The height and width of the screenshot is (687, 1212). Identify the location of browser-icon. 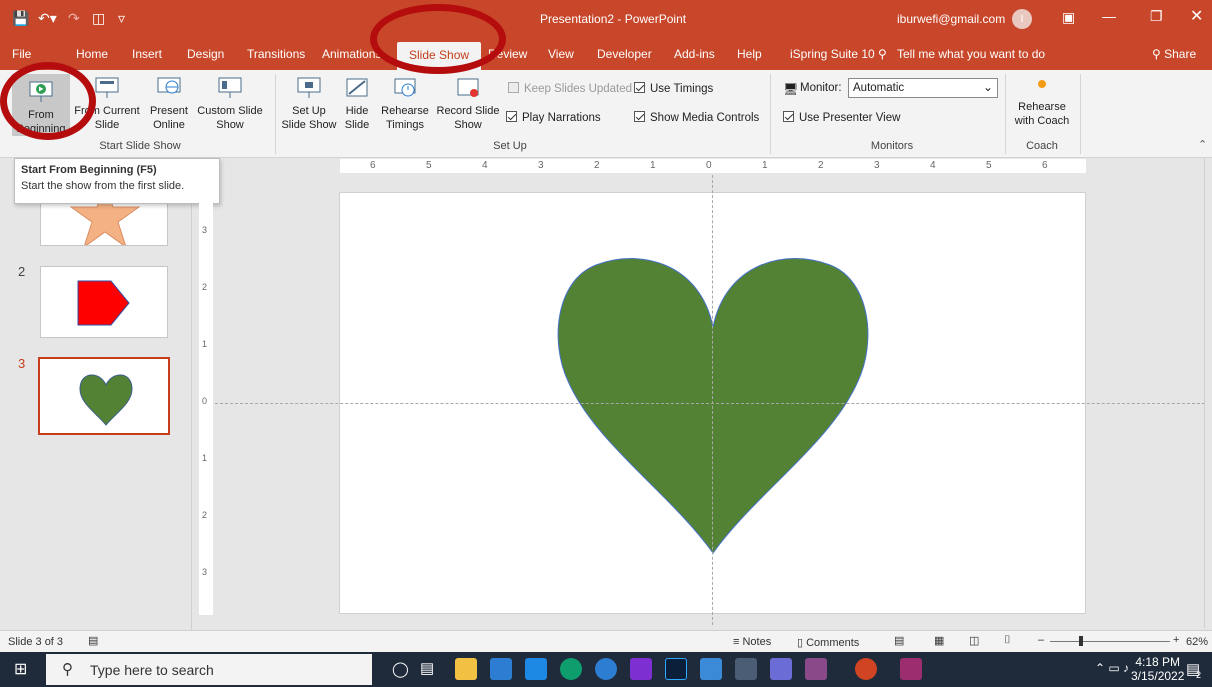
(606, 669).